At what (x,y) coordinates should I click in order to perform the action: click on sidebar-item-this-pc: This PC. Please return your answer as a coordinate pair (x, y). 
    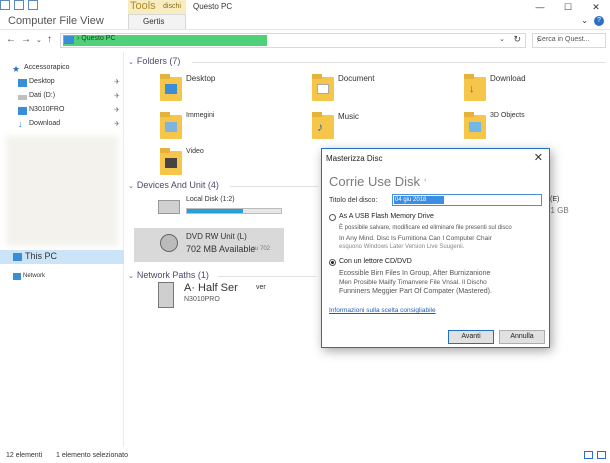
    Looking at the image, I should click on (62, 257).